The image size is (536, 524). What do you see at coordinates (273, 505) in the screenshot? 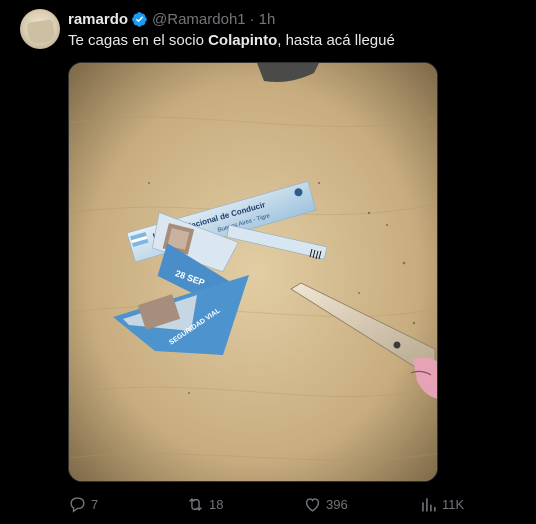
I see `tweet-actions: 7 18 396 11K` at bounding box center [273, 505].